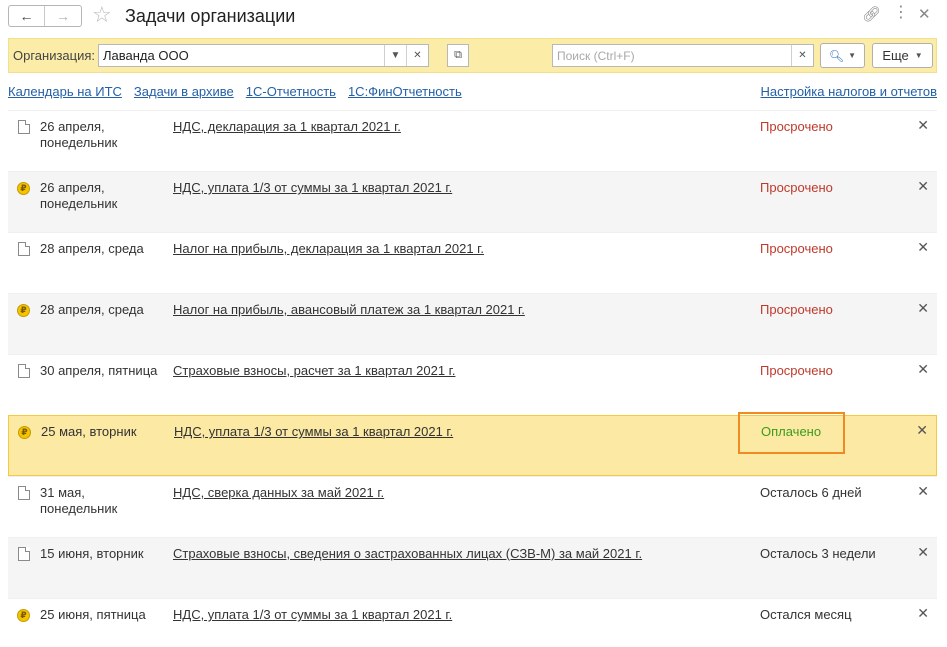 This screenshot has height=647, width=947. I want to click on more-menu-icon: ⋮, so click(901, 13).